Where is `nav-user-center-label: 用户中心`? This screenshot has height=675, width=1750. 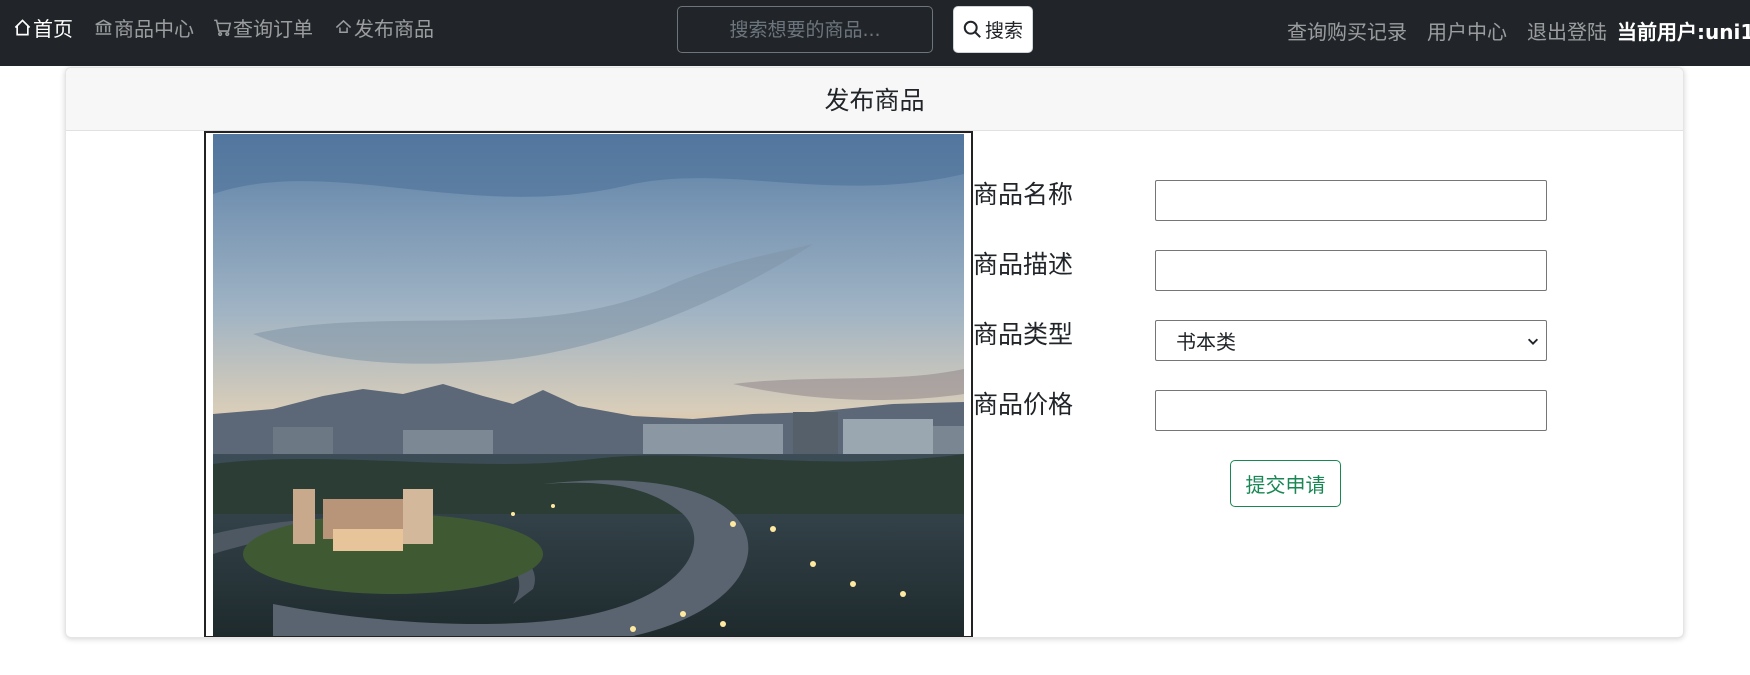 nav-user-center-label: 用户中心 is located at coordinates (1467, 31).